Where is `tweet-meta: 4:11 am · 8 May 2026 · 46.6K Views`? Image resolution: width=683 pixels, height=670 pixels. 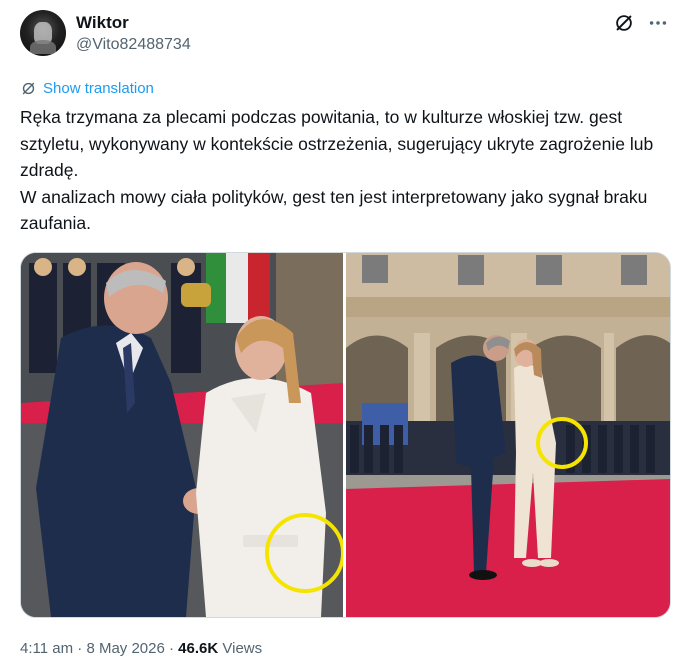 tweet-meta: 4:11 am · 8 May 2026 · 46.6K Views is located at coordinates (141, 648).